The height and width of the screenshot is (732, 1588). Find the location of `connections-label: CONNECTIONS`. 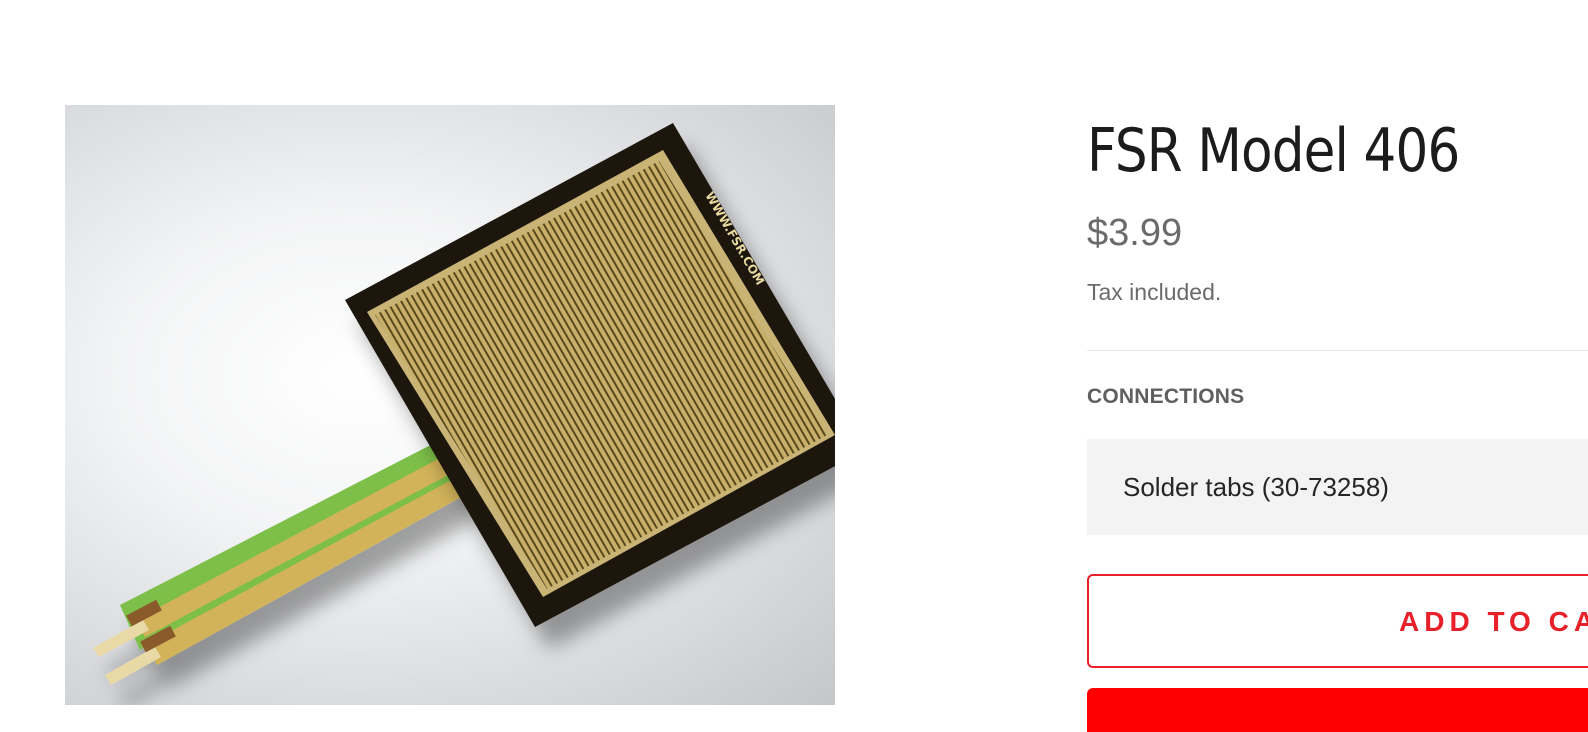

connections-label: CONNECTIONS is located at coordinates (1166, 396).